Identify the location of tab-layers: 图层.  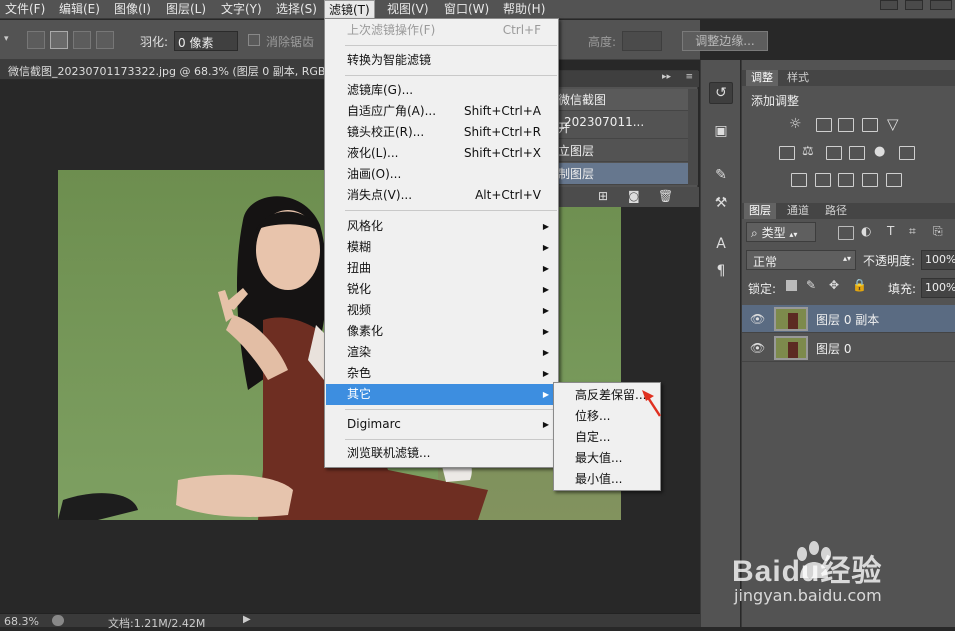
(760, 211).